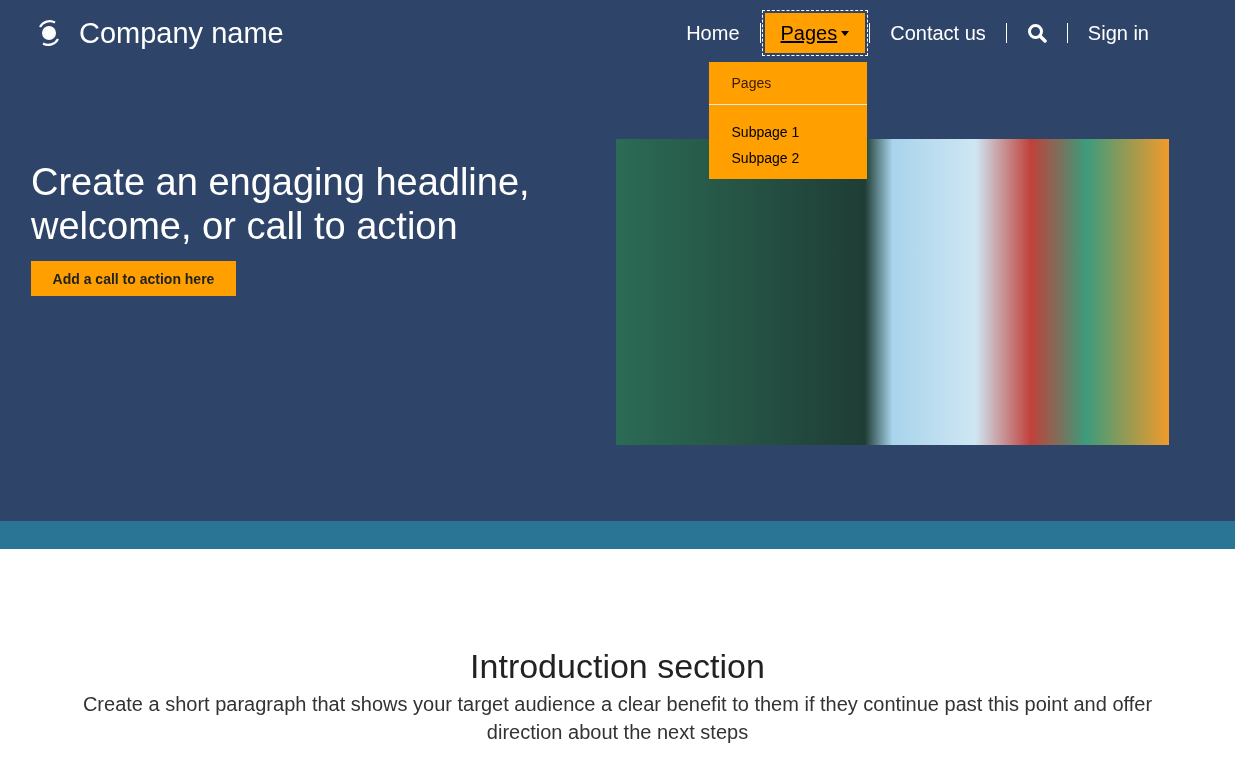 Image resolution: width=1235 pixels, height=772 pixels. Describe the element at coordinates (181, 33) in the screenshot. I see `company-name: Company name` at that location.